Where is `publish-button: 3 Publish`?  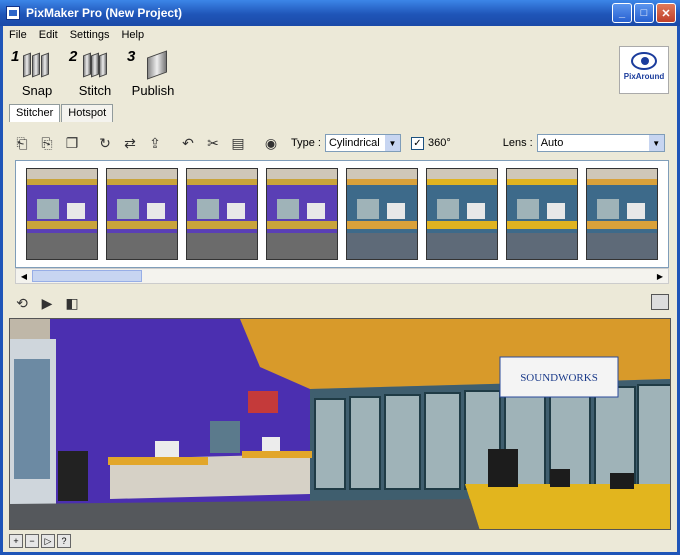
publish-button: 3 Publish is located at coordinates (153, 73).